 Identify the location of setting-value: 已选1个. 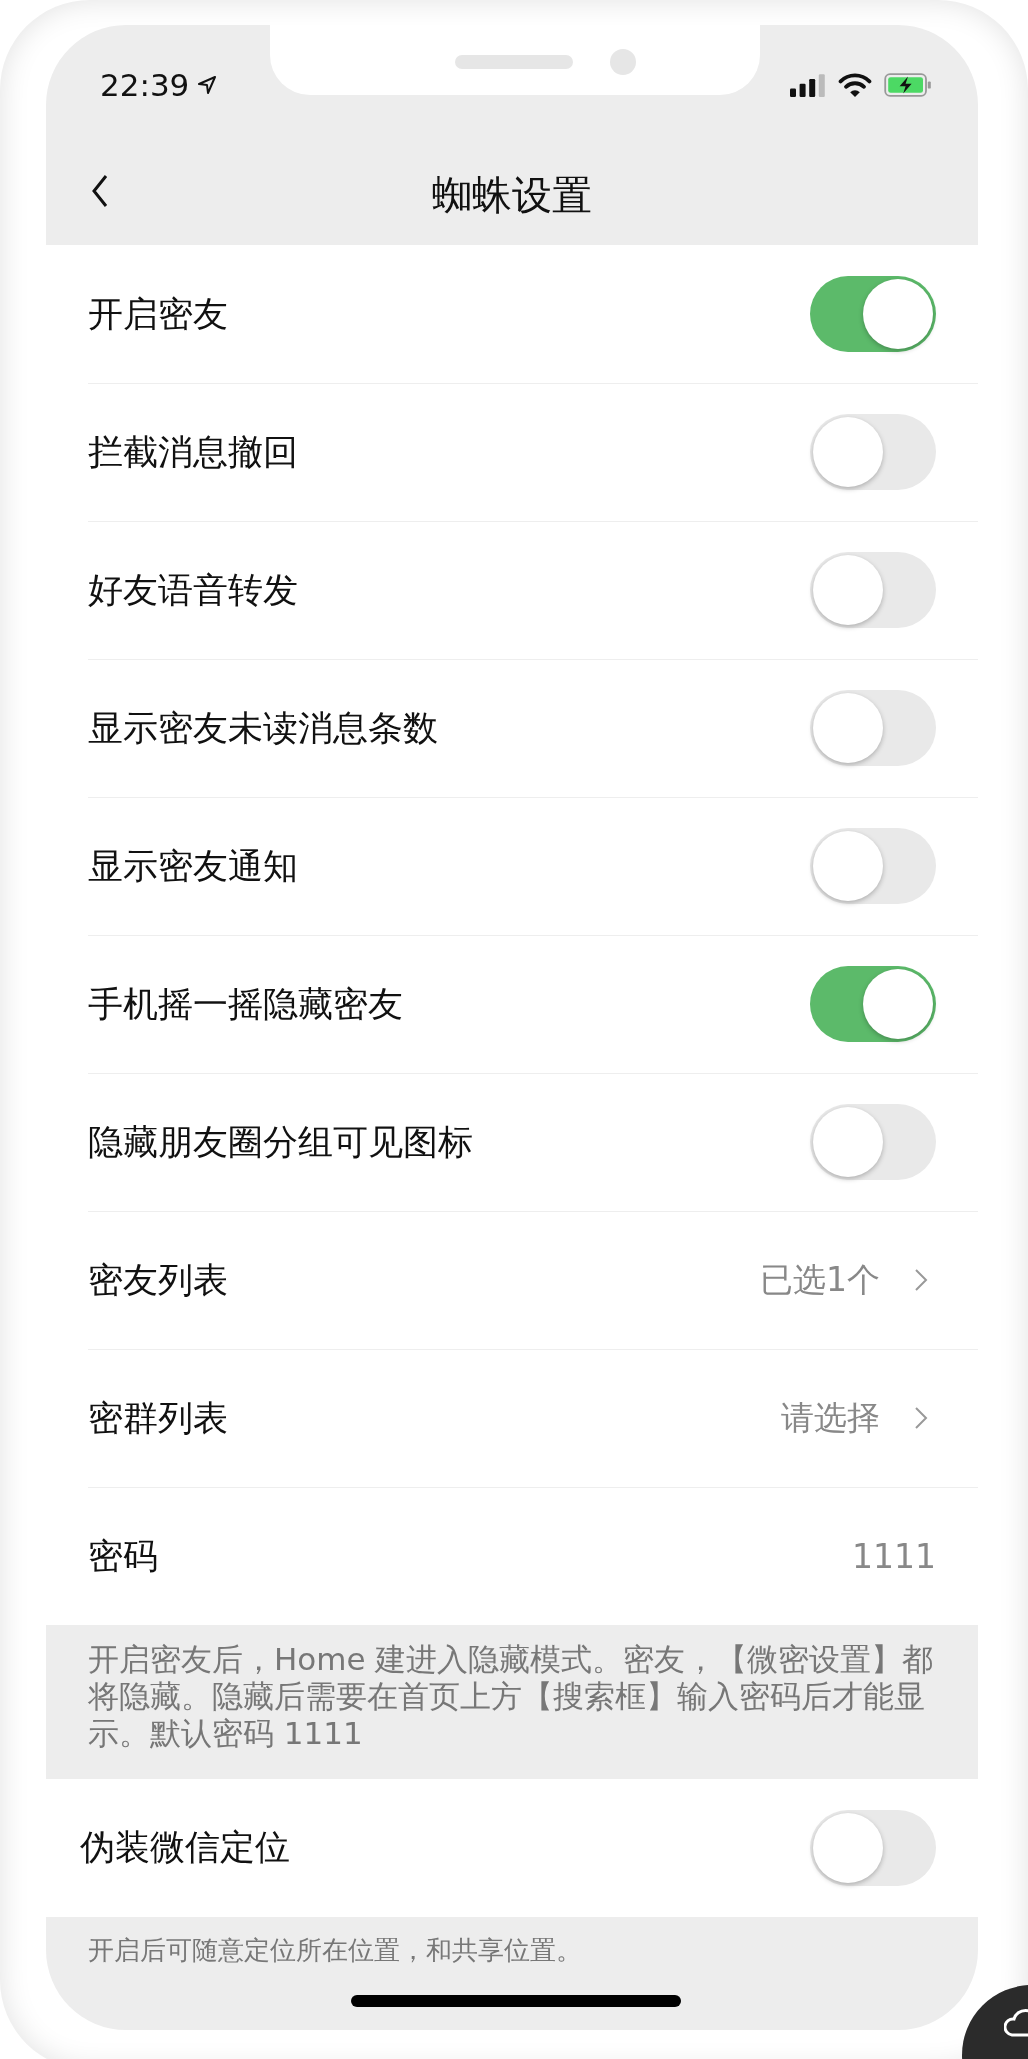
(820, 1279).